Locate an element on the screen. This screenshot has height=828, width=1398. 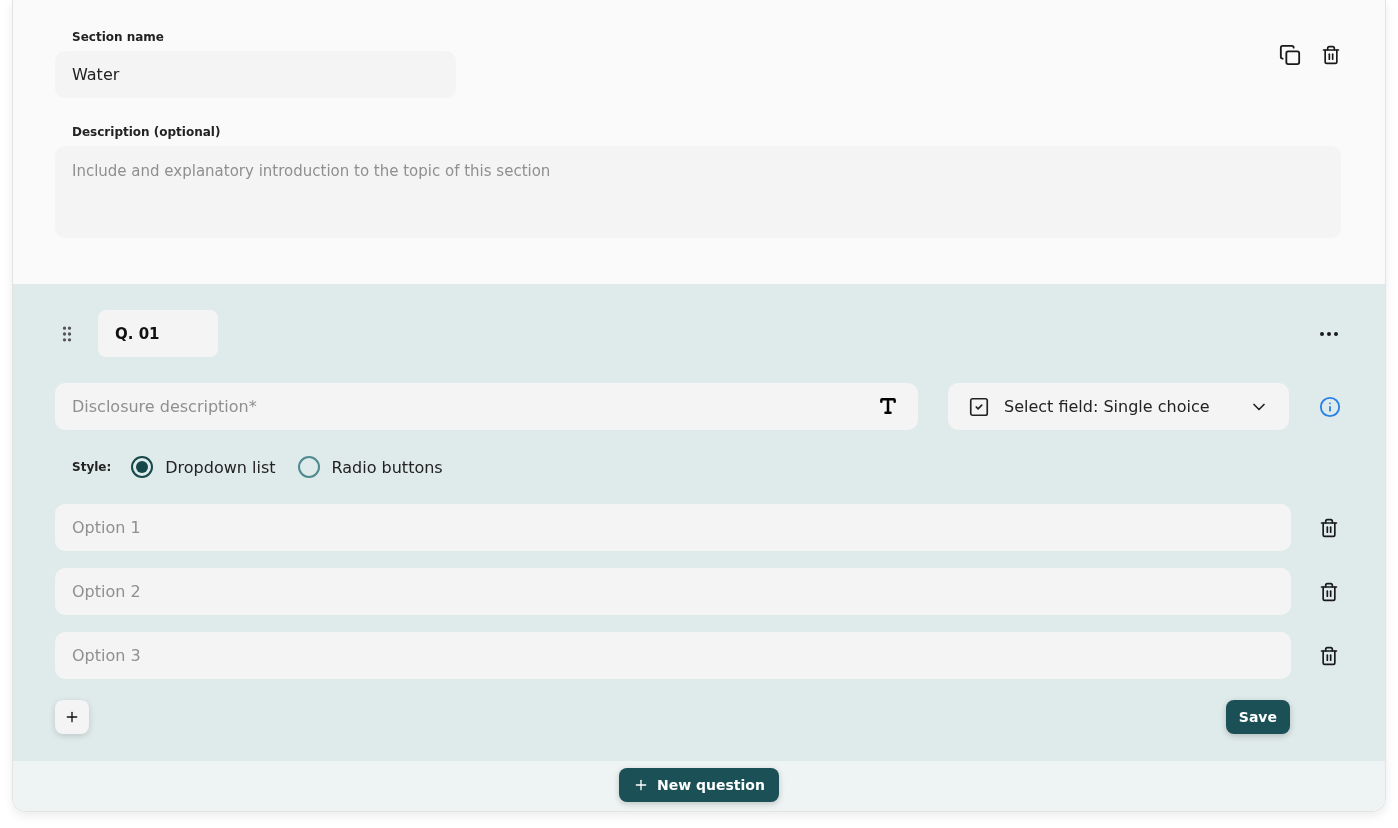
style-label: Style: is located at coordinates (92, 467).